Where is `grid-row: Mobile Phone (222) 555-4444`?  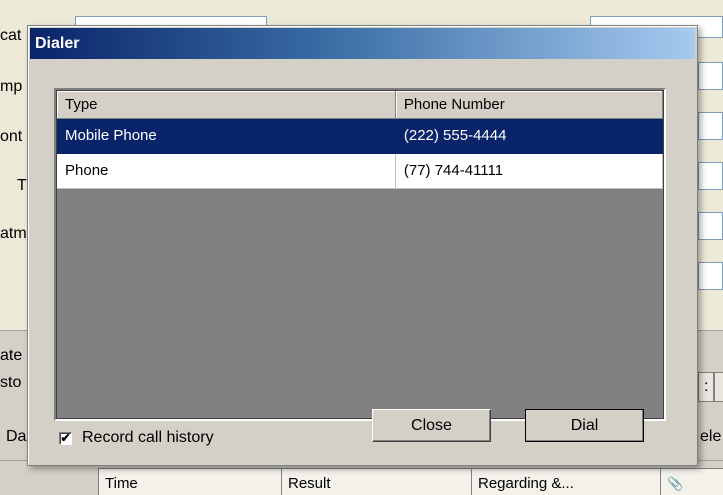 grid-row: Mobile Phone (222) 555-4444 is located at coordinates (360, 136).